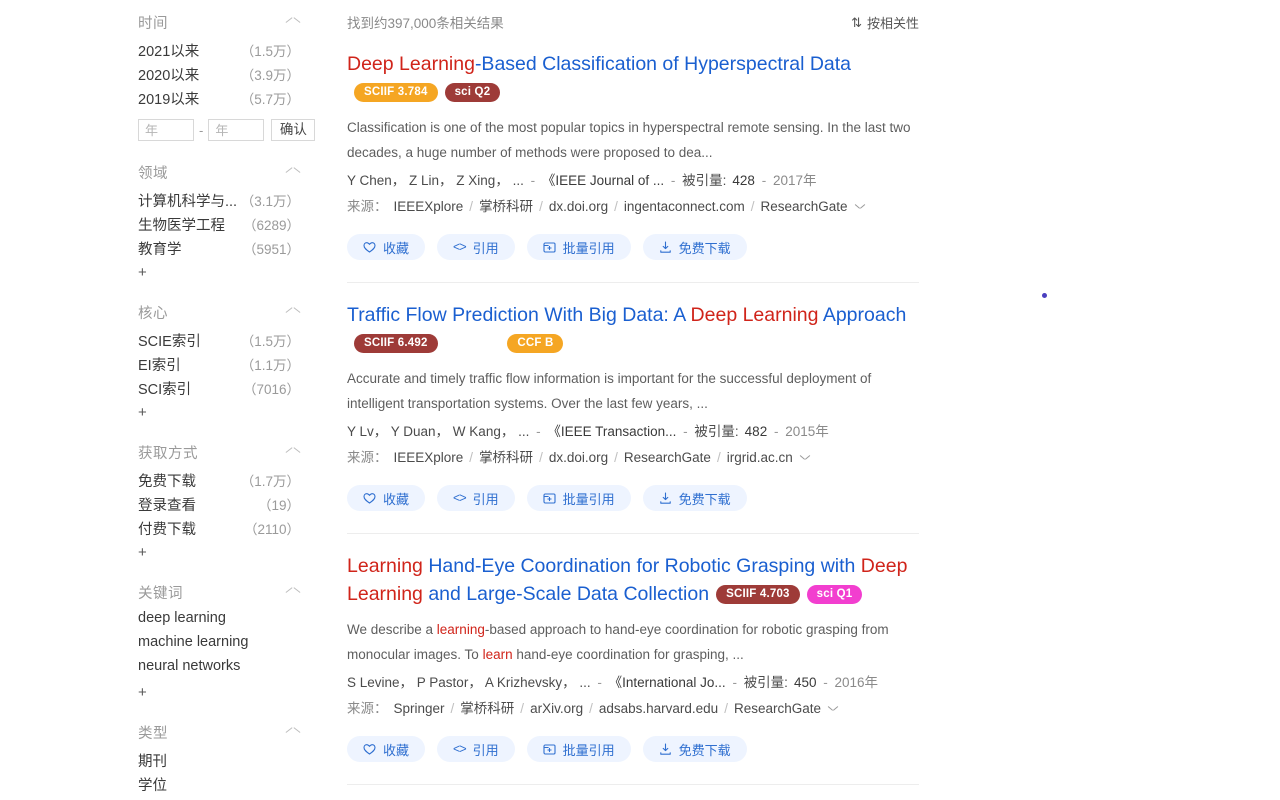 The height and width of the screenshot is (800, 1280). Describe the element at coordinates (219, 312) in the screenshot. I see `facet-header: 核心` at that location.